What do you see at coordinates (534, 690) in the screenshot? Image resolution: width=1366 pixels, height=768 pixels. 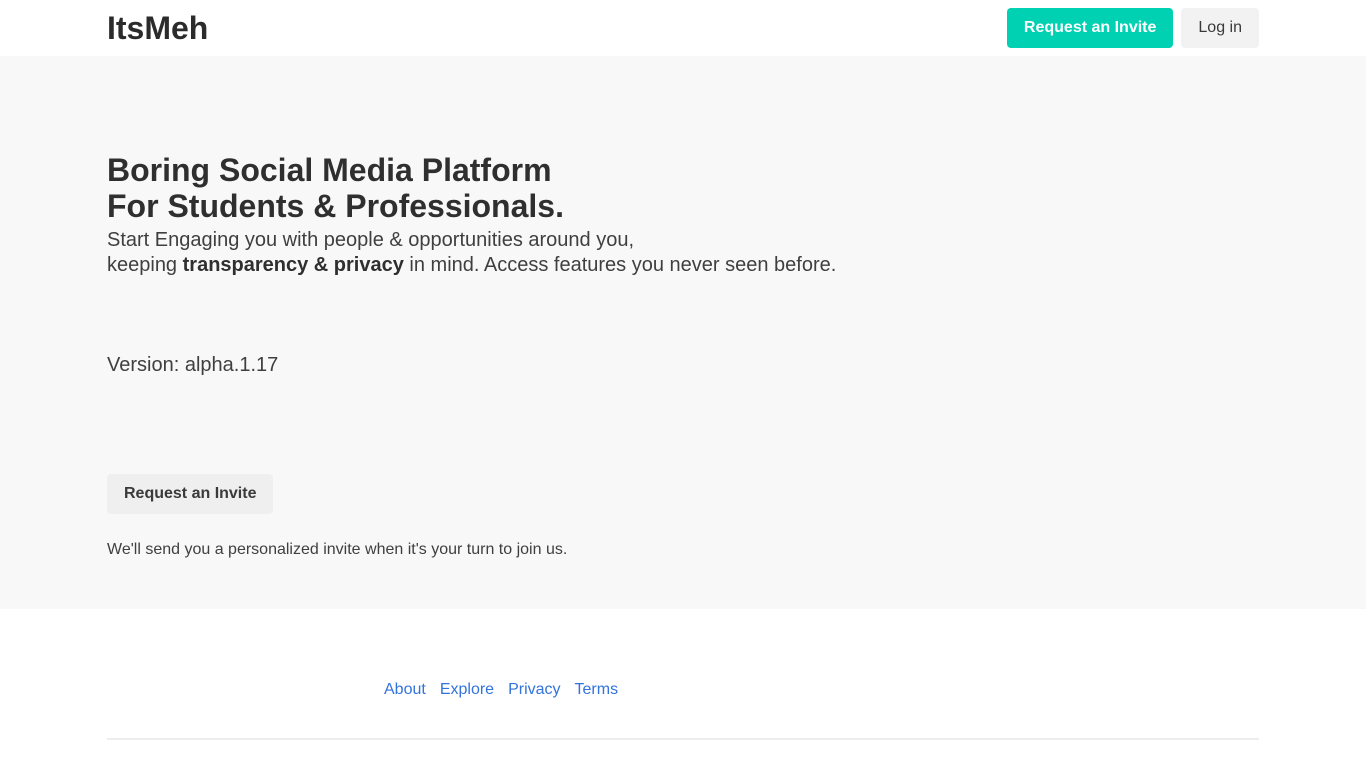 I see `footer-link-privacy: Privacy` at bounding box center [534, 690].